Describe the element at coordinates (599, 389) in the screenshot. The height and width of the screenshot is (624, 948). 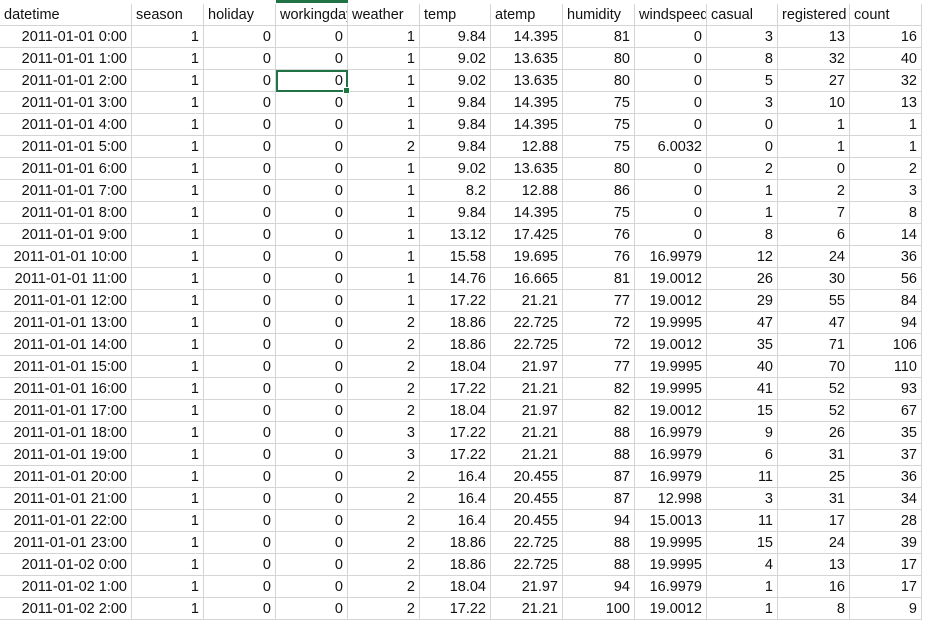
I see `cell-humidity: 82` at that location.